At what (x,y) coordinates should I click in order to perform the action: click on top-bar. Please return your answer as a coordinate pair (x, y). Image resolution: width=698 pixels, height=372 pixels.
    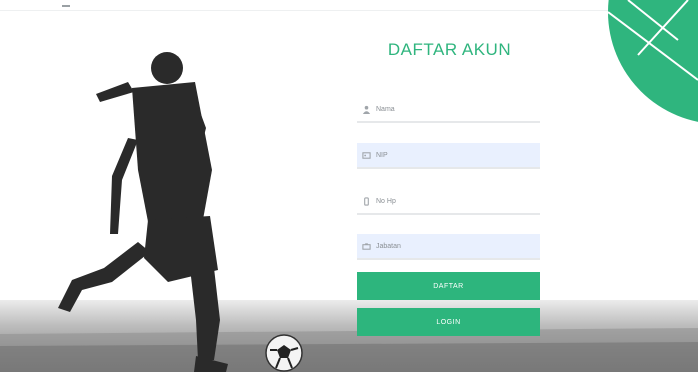
    Looking at the image, I should click on (349, 5).